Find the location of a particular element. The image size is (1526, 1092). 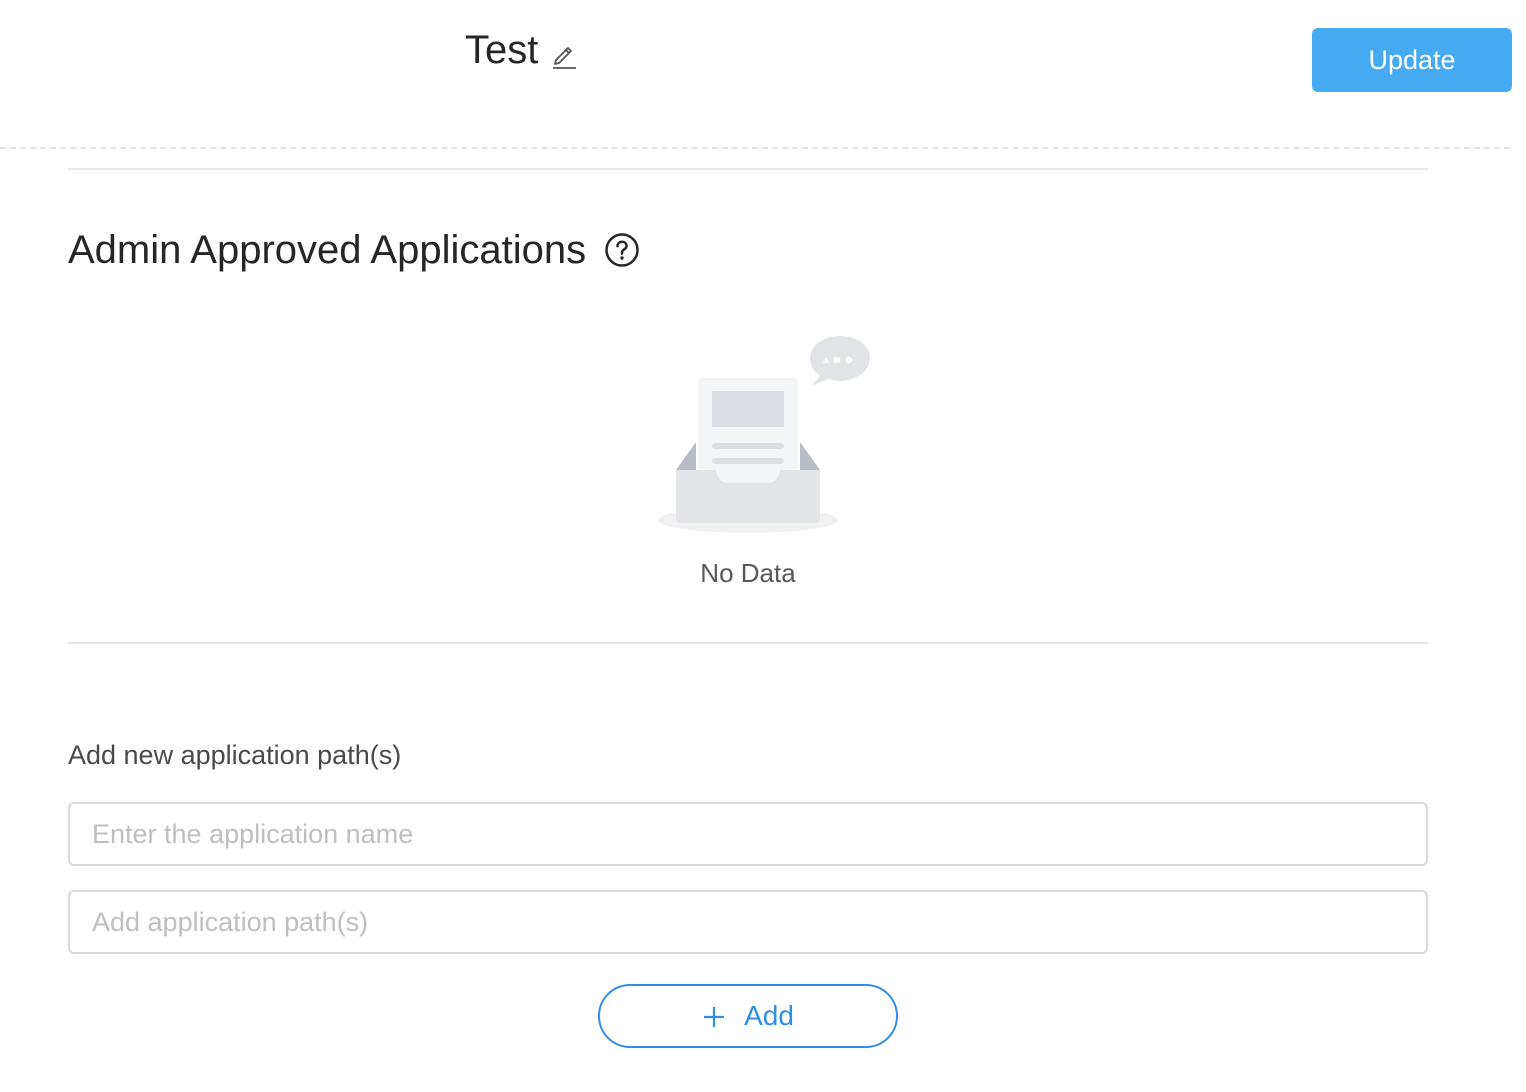

add-button: Add is located at coordinates (748, 1016).